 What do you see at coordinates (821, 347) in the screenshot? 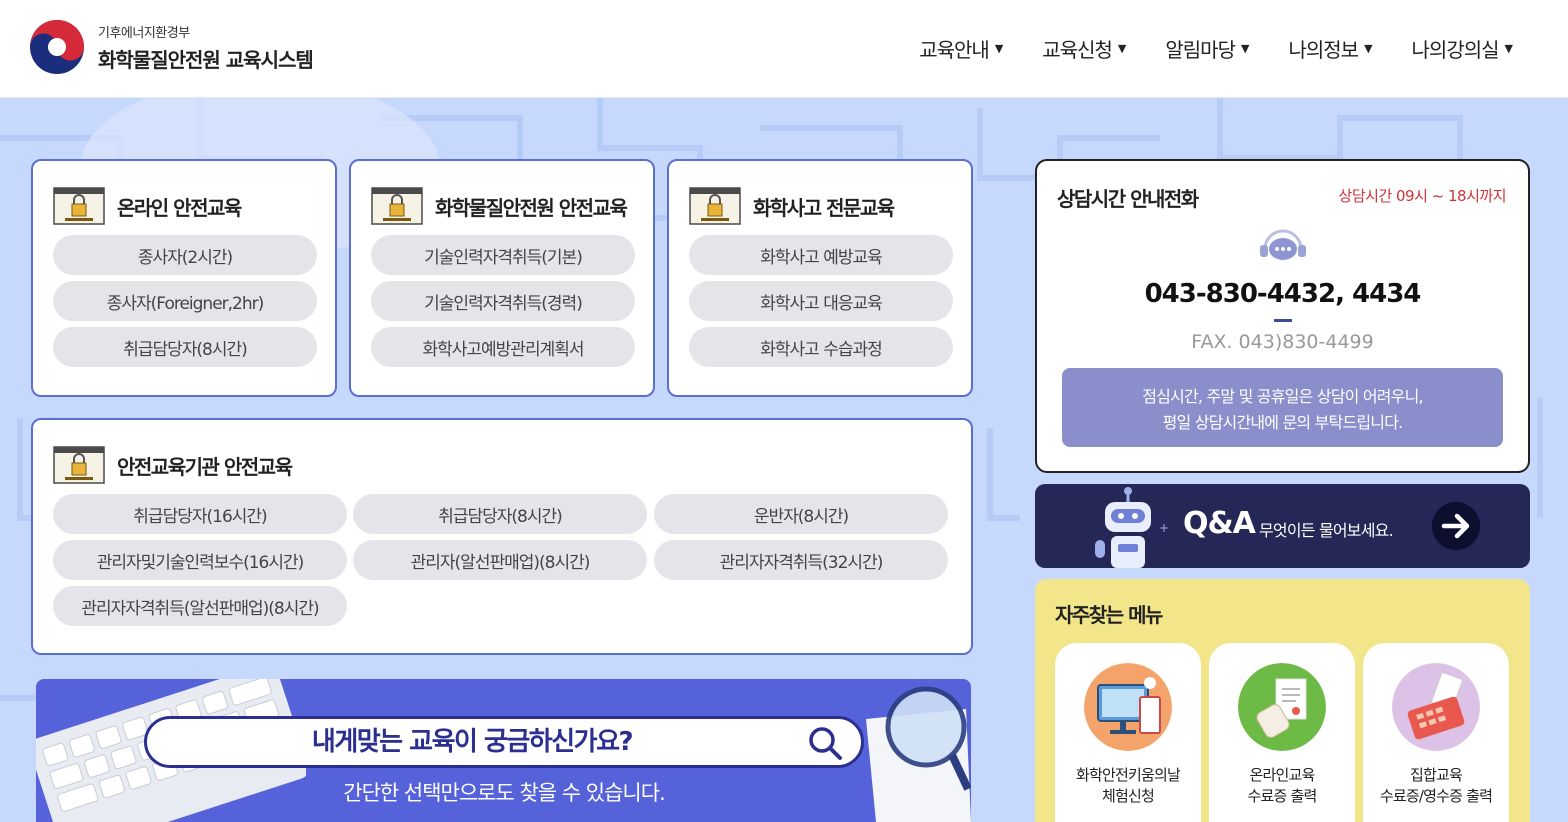
I see `course-button: 화학사고 수습과정` at bounding box center [821, 347].